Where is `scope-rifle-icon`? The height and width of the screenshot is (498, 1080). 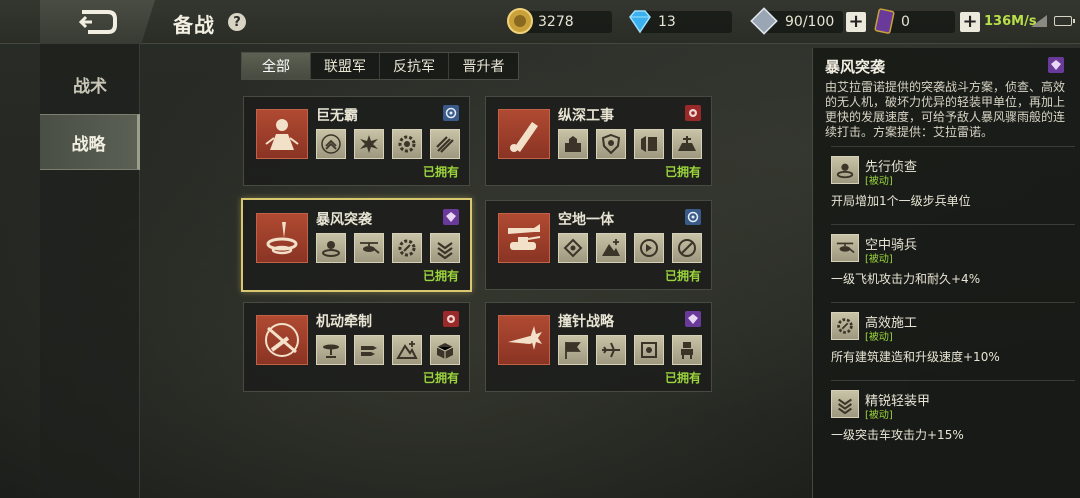 scope-rifle-icon is located at coordinates (282, 340).